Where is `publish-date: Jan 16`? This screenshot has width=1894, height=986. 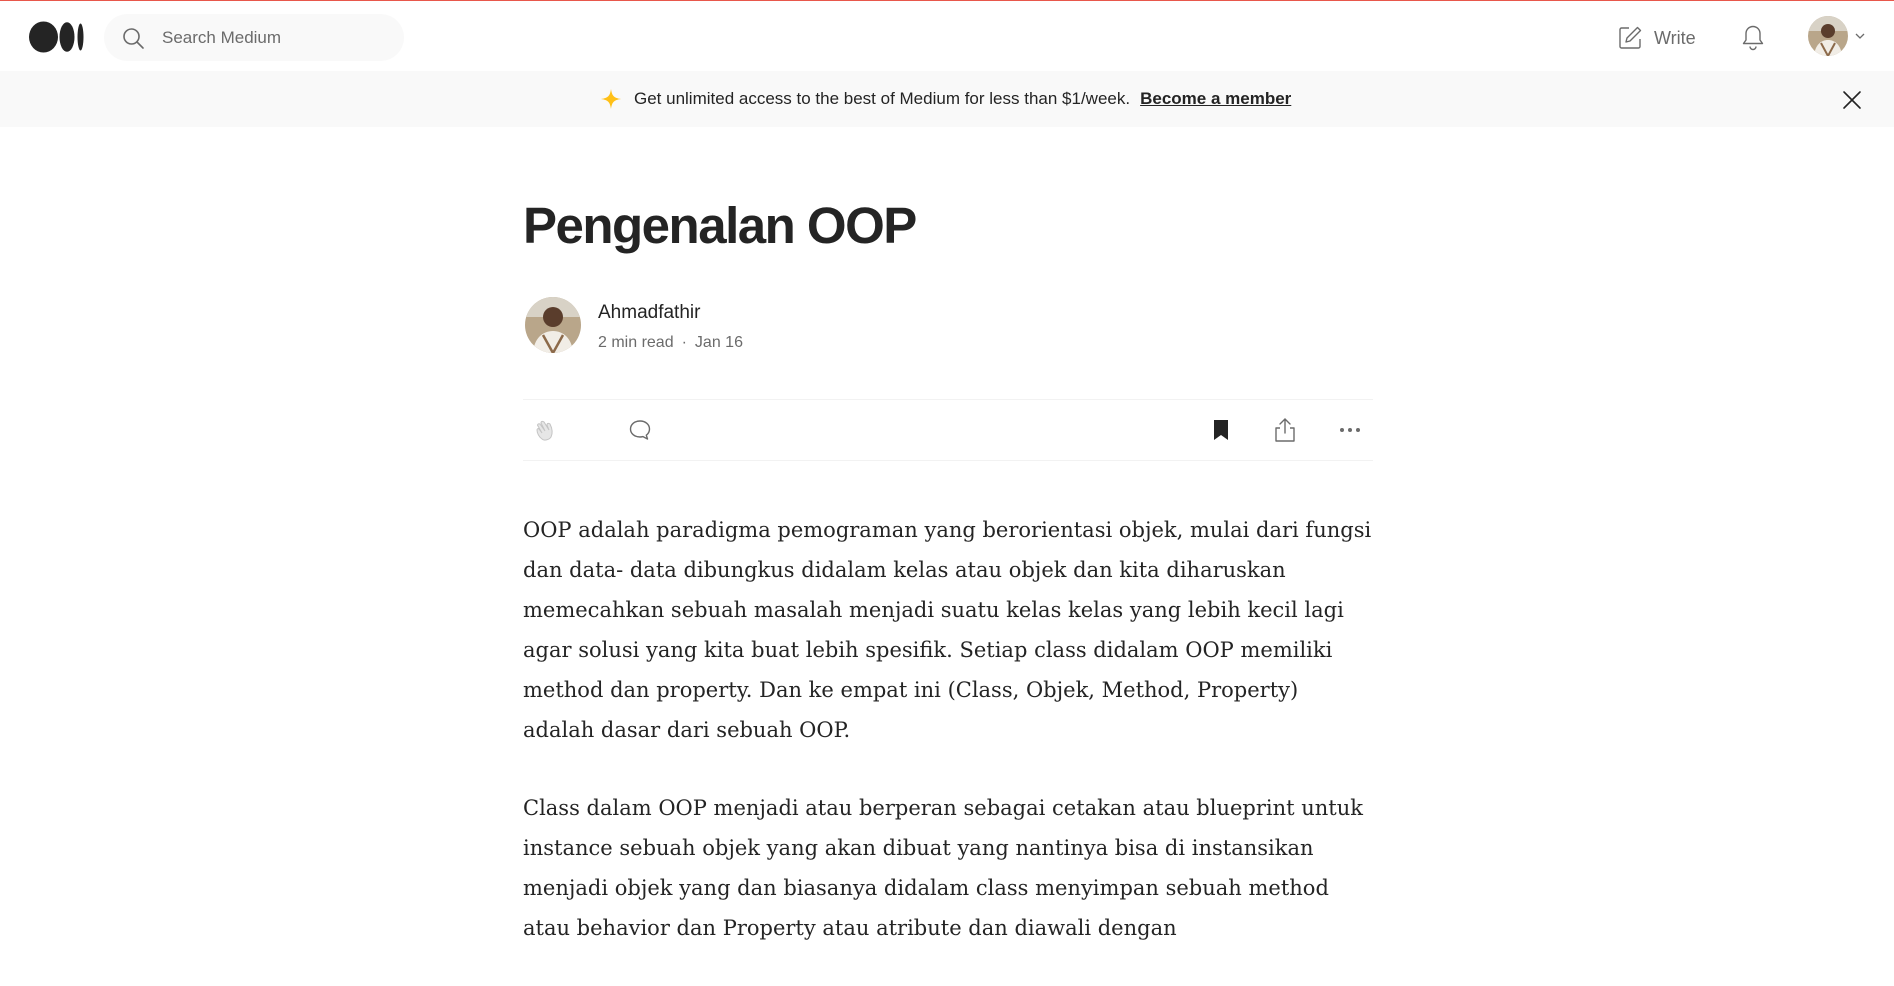
publish-date: Jan 16 is located at coordinates (718, 342).